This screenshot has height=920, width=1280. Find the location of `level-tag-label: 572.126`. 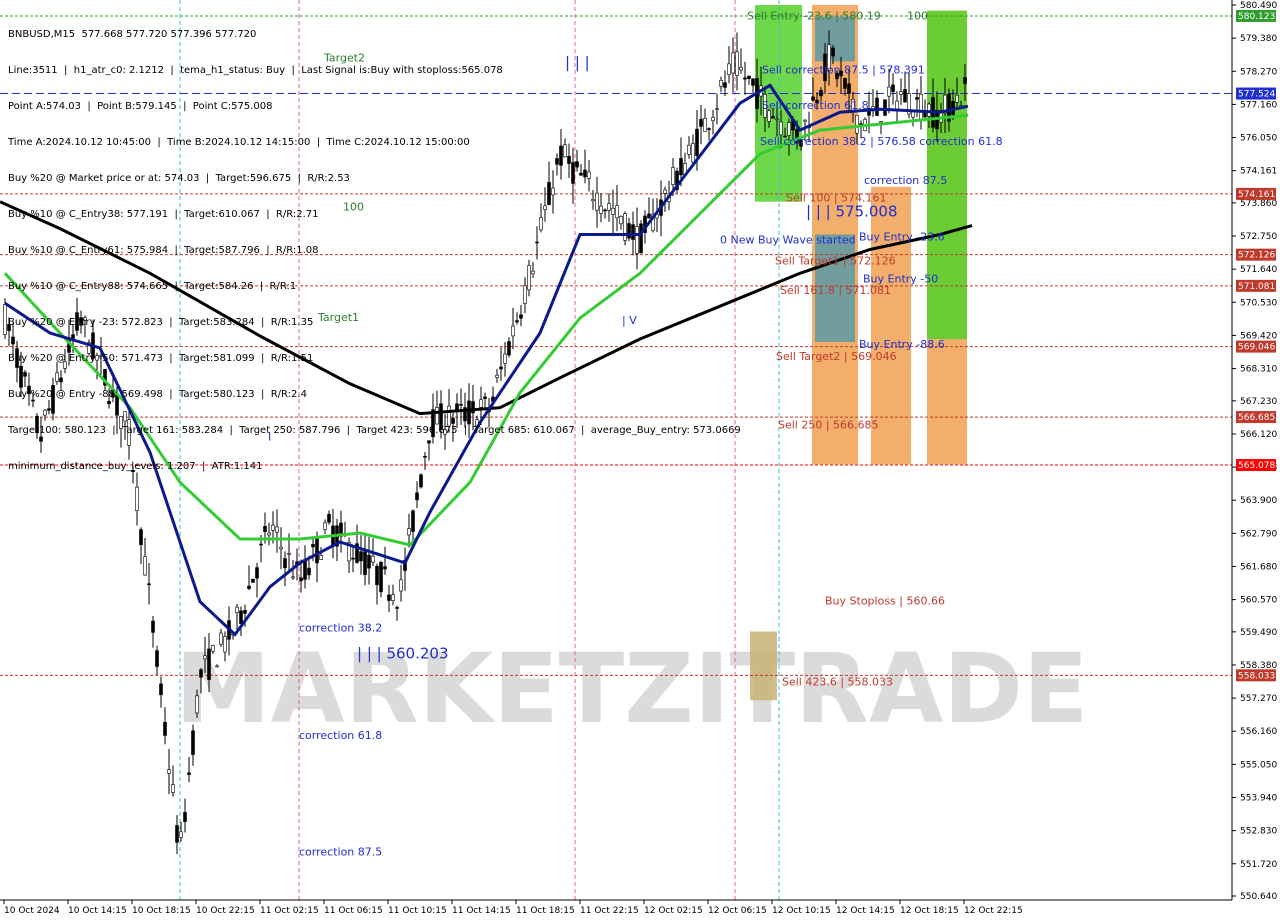

level-tag-label: 572.126 is located at coordinates (1256, 256).